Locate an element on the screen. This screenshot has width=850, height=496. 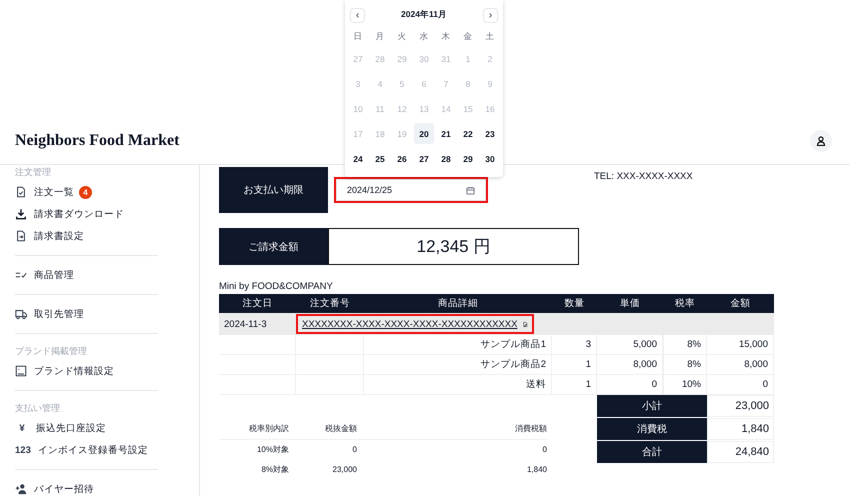
table-cell: サンプル商品2 is located at coordinates (458, 365).